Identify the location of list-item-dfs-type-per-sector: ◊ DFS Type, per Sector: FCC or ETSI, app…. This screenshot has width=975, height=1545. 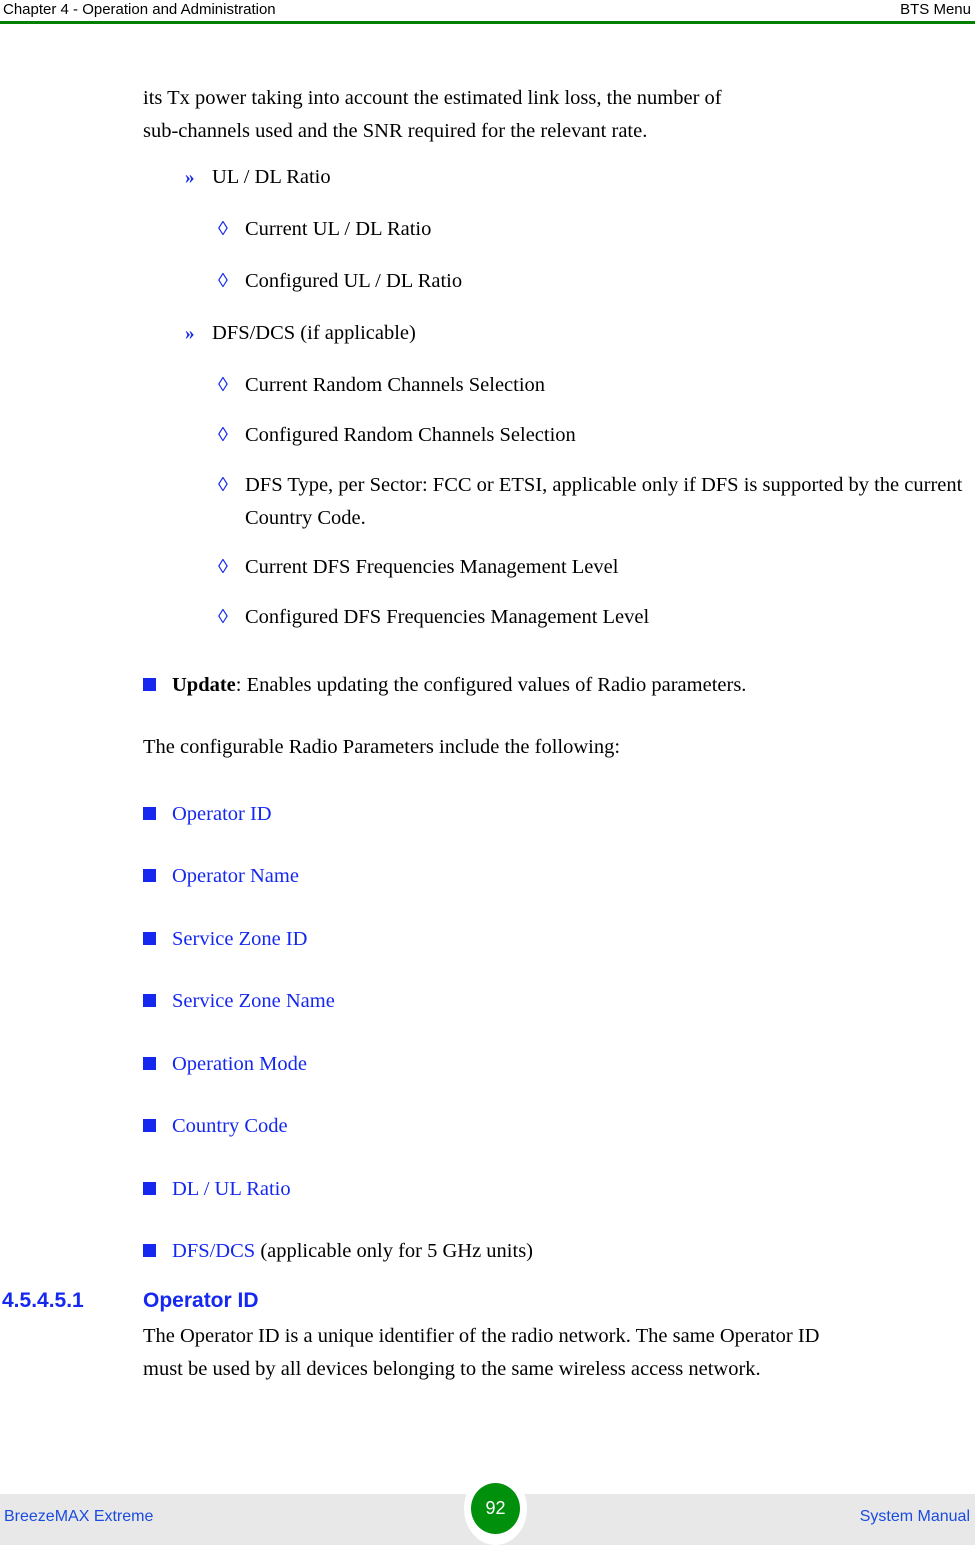
(590, 502).